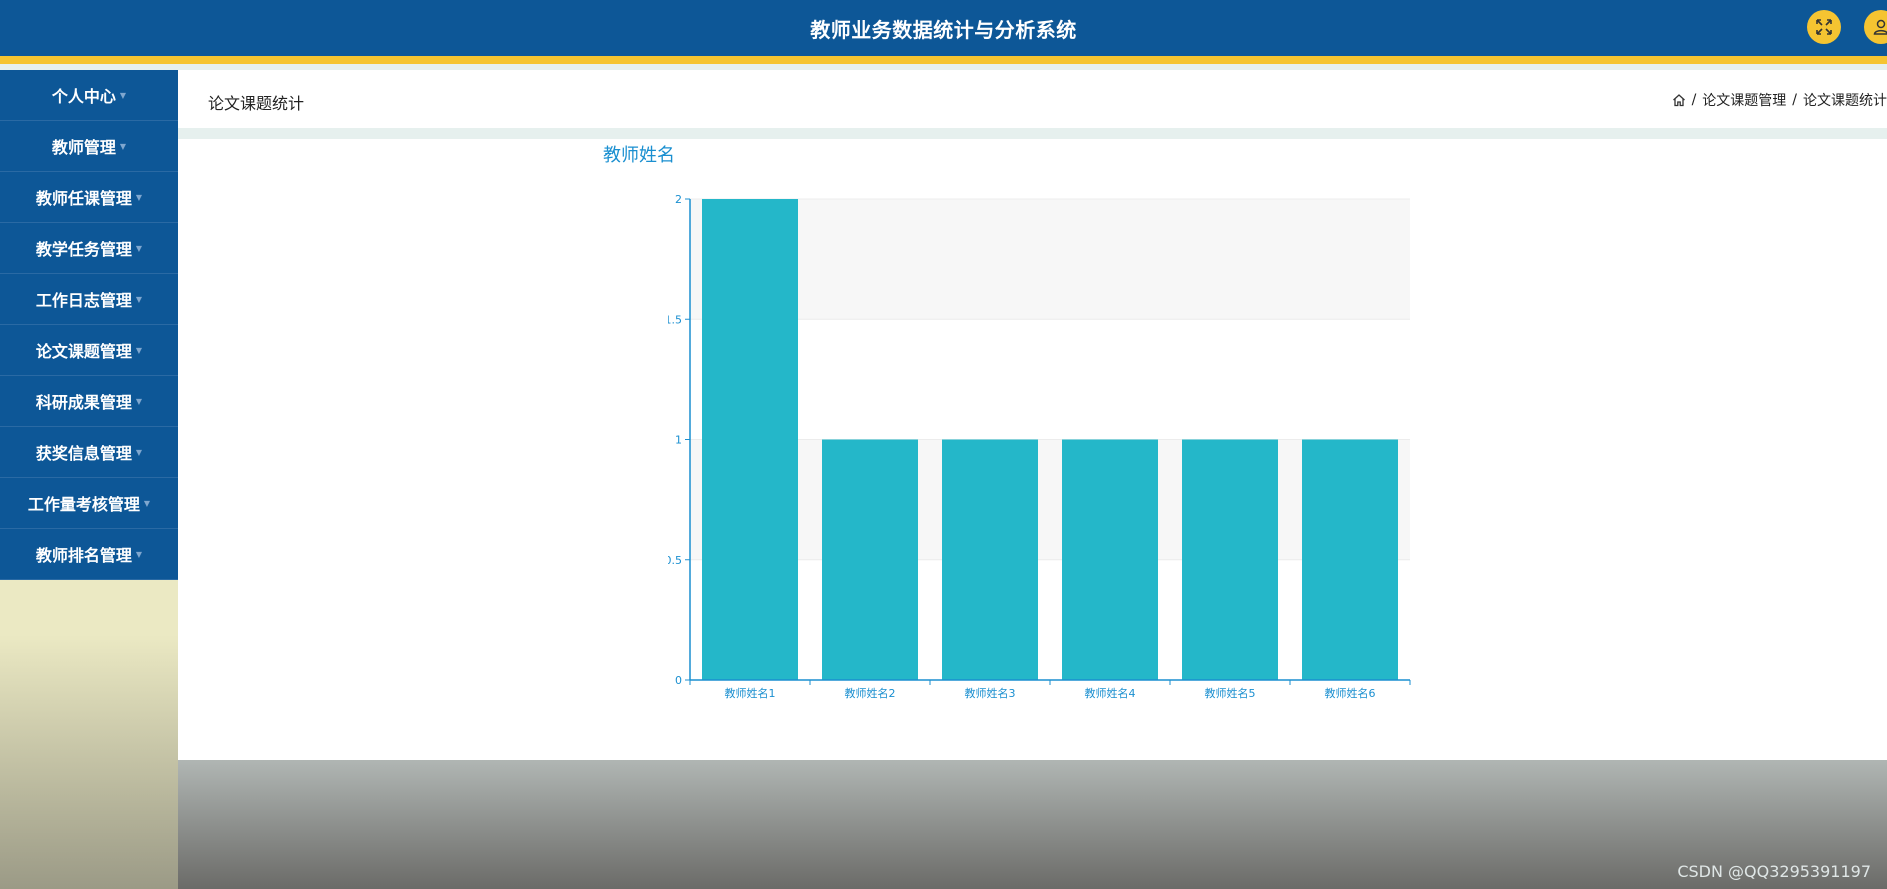 The width and height of the screenshot is (1887, 889). Describe the element at coordinates (83, 147) in the screenshot. I see `sidebar-item-label: 教师管理` at that location.